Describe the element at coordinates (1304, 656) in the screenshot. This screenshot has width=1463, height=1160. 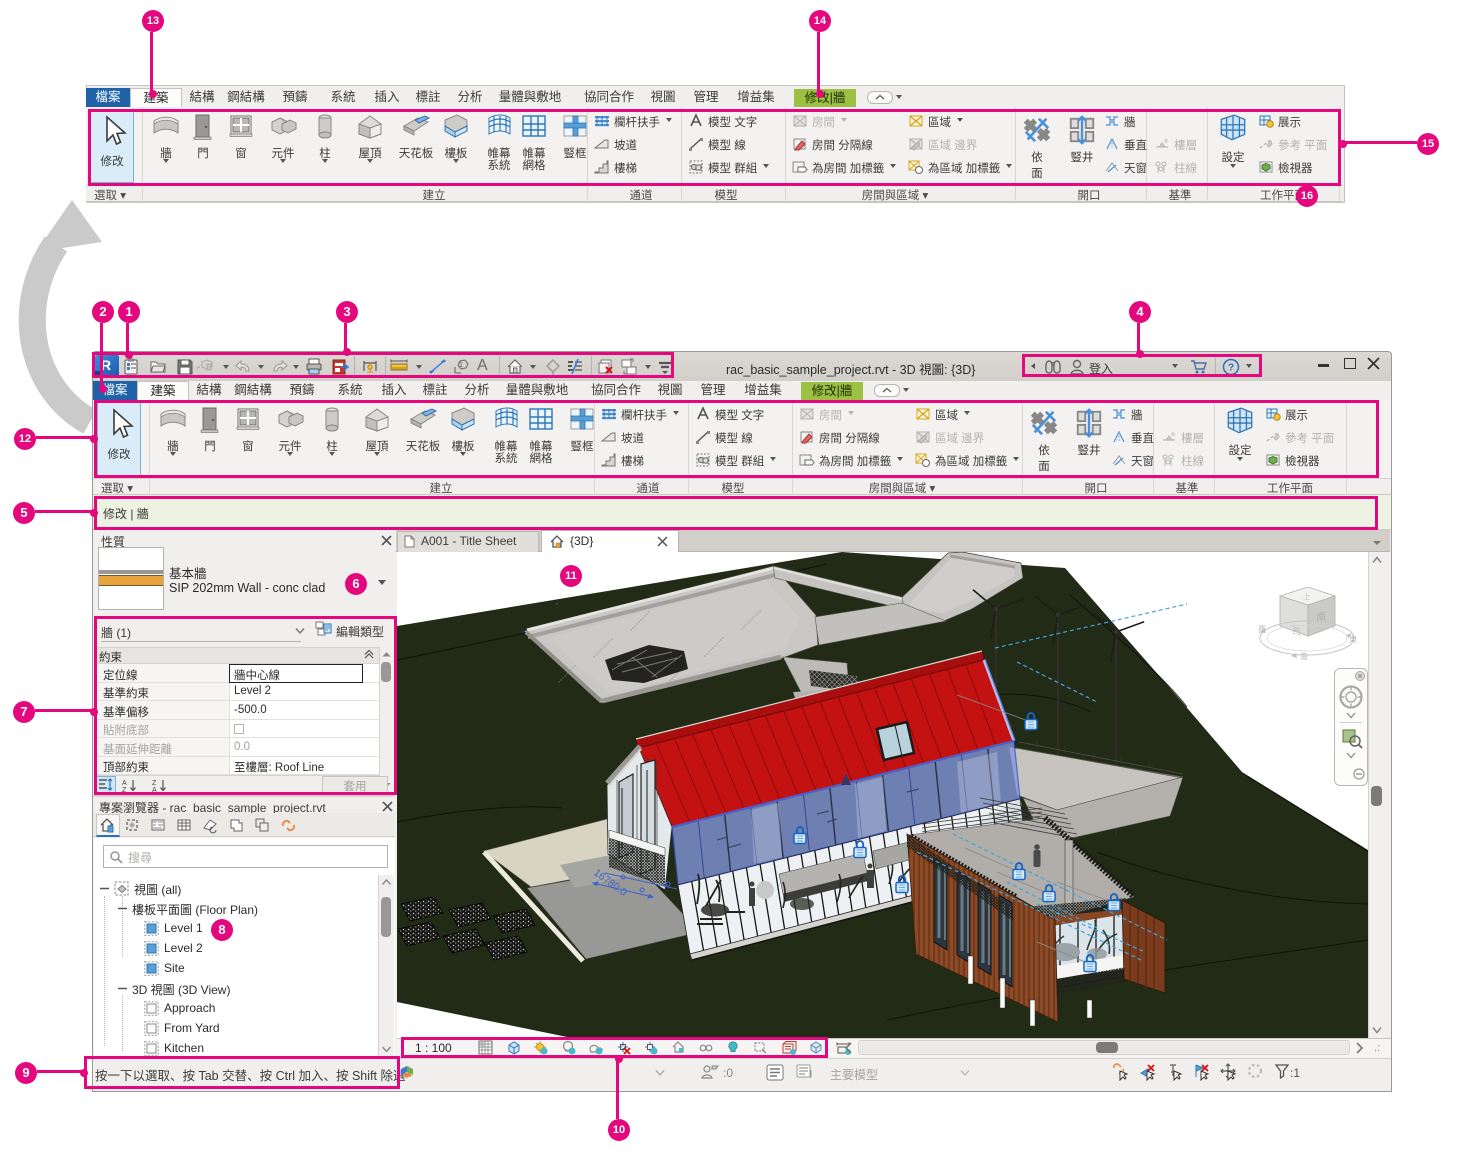
I see `svg-text: 南` at that location.